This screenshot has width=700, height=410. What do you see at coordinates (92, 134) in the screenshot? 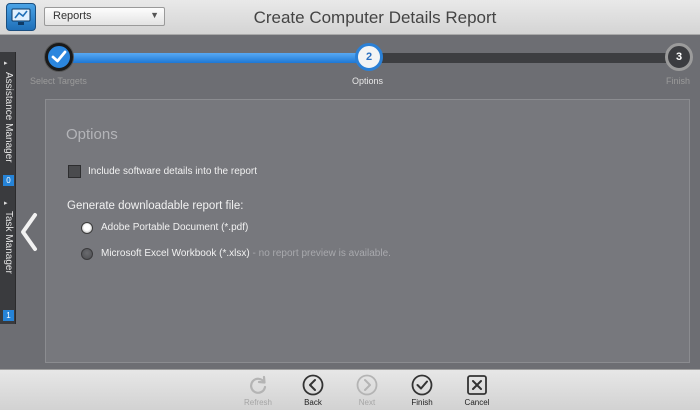
I see `panel-title: Options` at bounding box center [92, 134].